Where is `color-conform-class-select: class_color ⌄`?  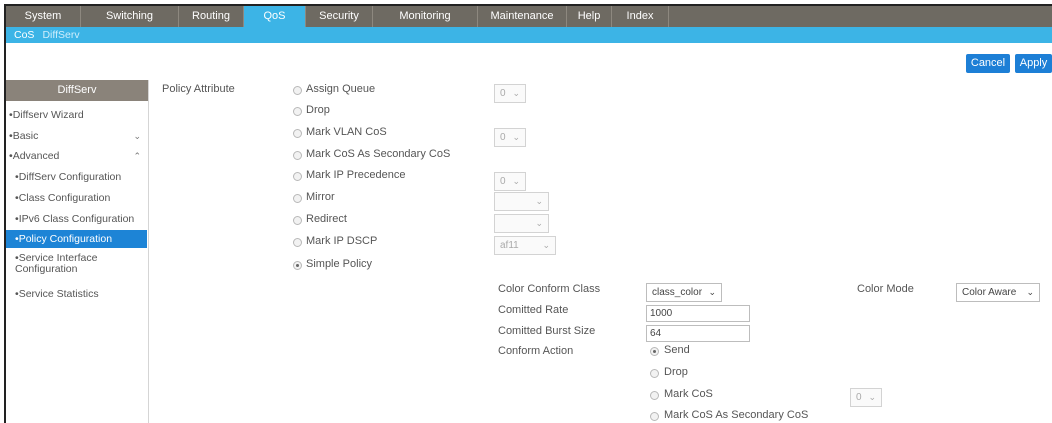 color-conform-class-select: class_color ⌄ is located at coordinates (684, 292).